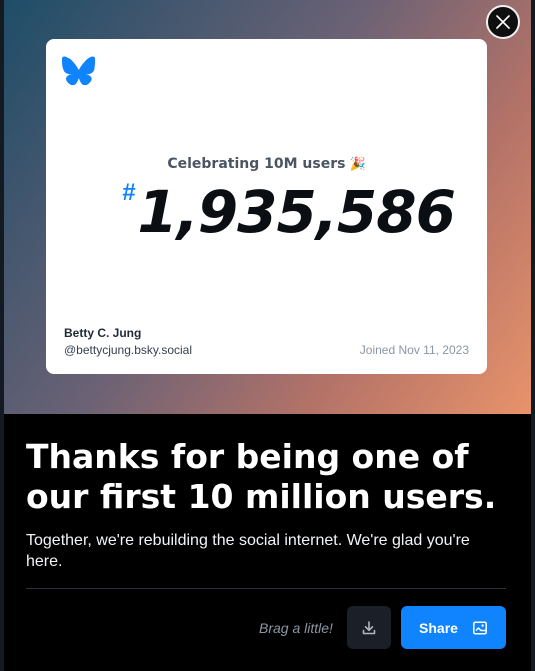 The image size is (535, 671). Describe the element at coordinates (480, 627) in the screenshot. I see `share-image-icon` at that location.